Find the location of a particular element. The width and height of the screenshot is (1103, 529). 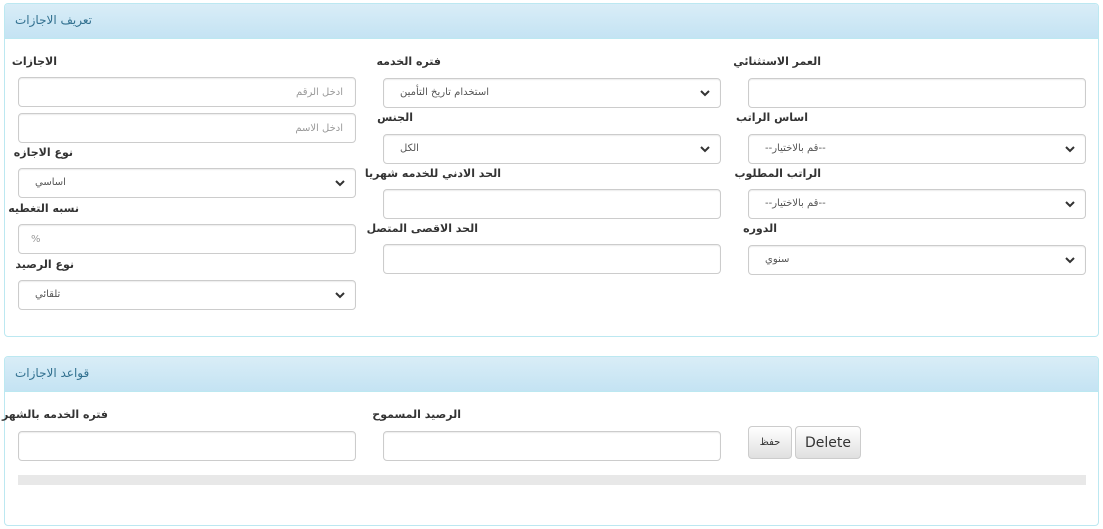

max-continuous-input is located at coordinates (552, 259).